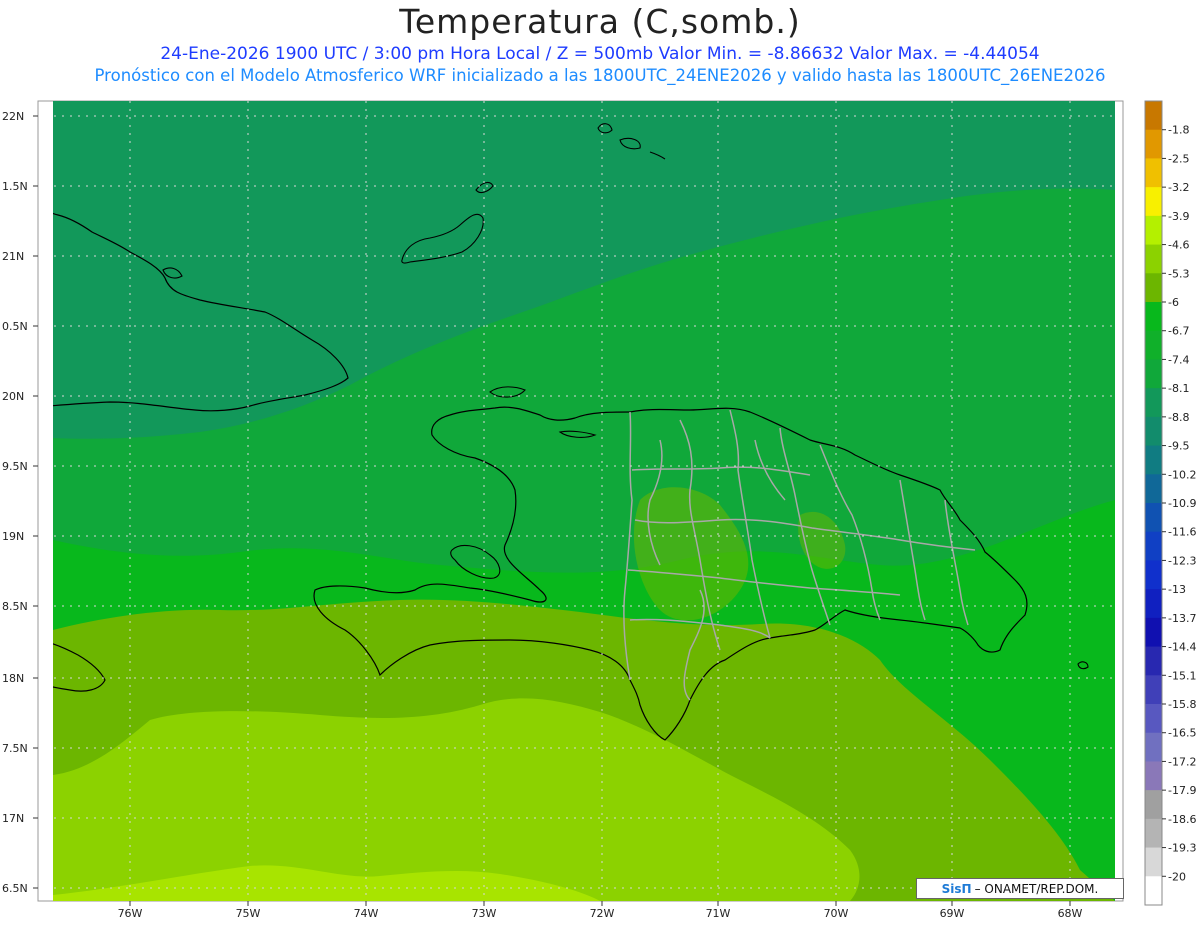  Describe the element at coordinates (1182, 532) in the screenshot. I see `colorbar-label: -11.6` at that location.